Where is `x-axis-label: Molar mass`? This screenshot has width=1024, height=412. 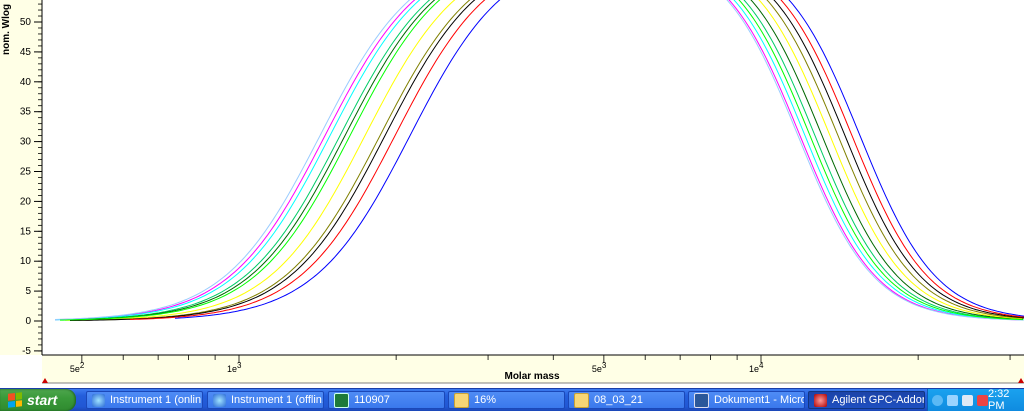
x-axis-label: Molar mass is located at coordinates (531, 376).